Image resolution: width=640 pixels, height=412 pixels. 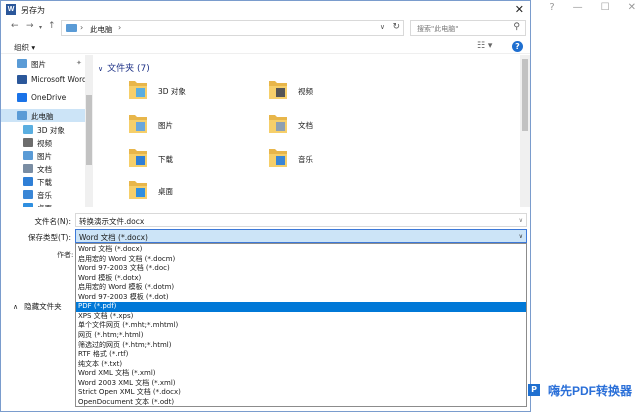 I want to click on save-type-option: 启用宏的 Word 模板 (*.dotm), so click(x=301, y=287).